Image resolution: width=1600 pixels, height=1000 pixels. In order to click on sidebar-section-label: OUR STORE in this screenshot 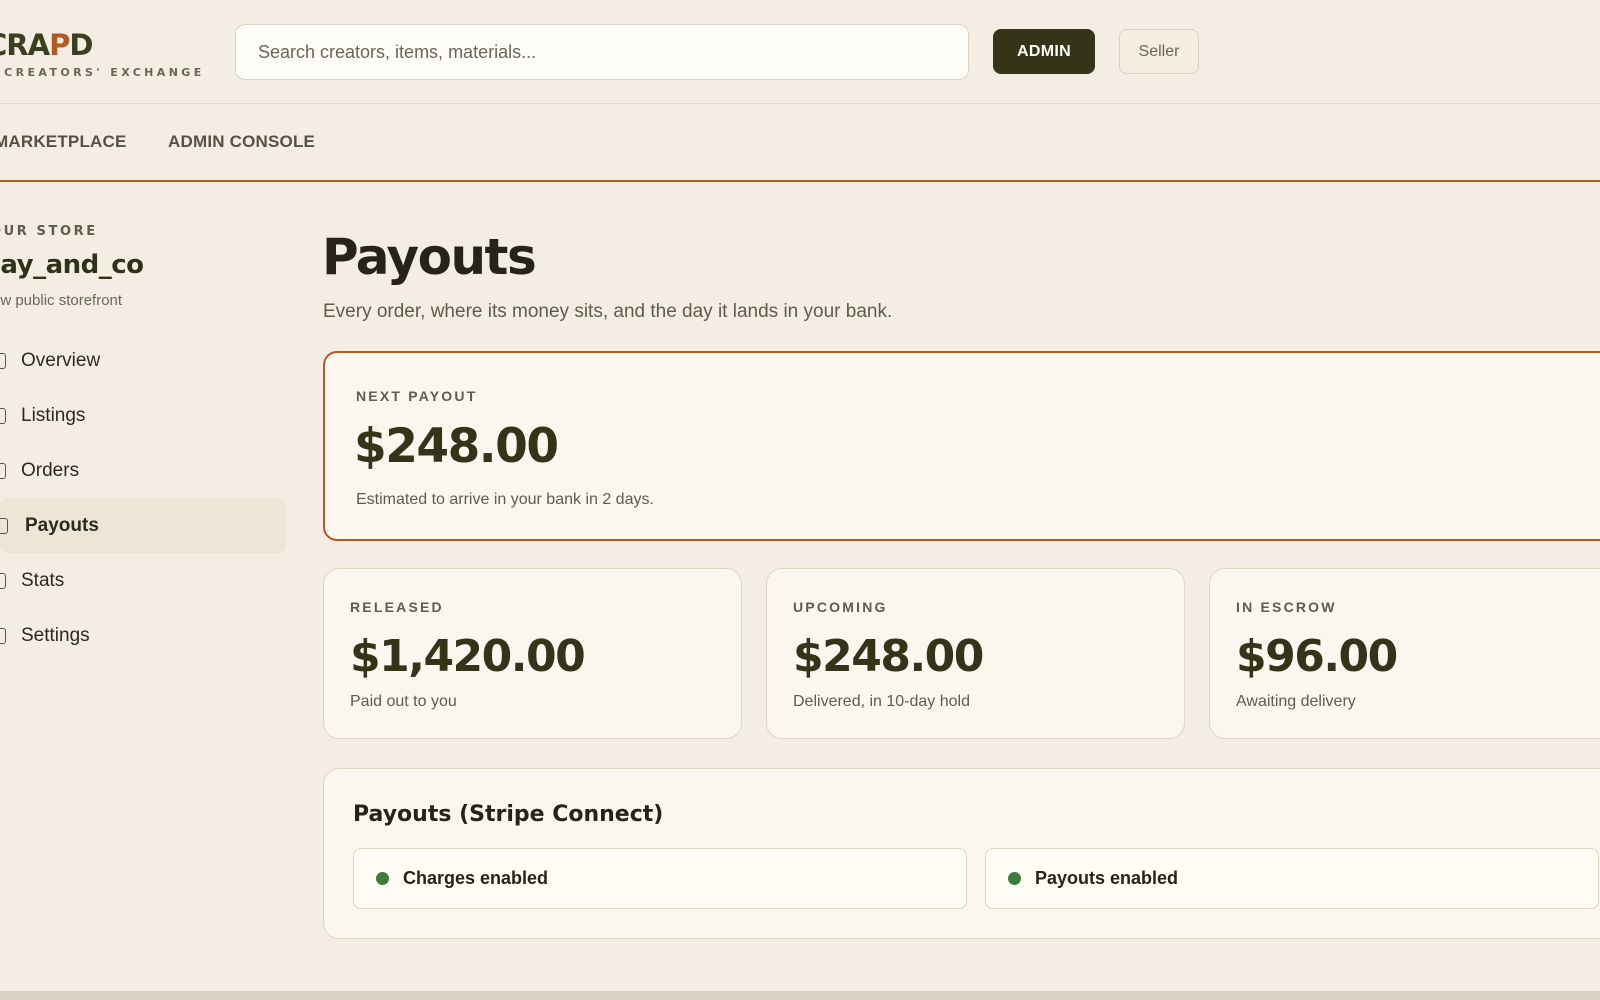, I will do `click(49, 231)`.